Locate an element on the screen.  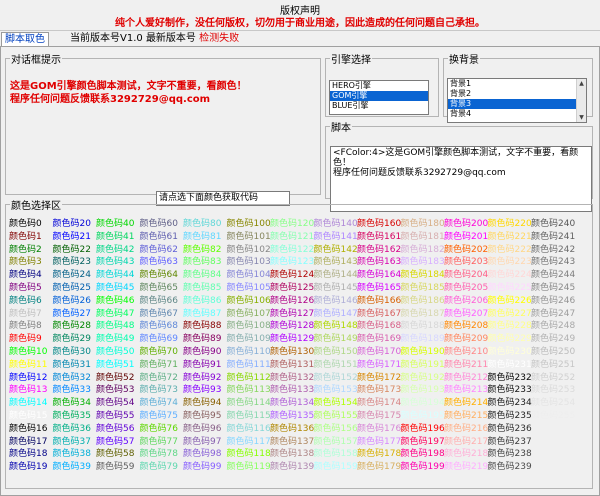
color-code-item: 颜色码115 is located at coordinates (249, 416).